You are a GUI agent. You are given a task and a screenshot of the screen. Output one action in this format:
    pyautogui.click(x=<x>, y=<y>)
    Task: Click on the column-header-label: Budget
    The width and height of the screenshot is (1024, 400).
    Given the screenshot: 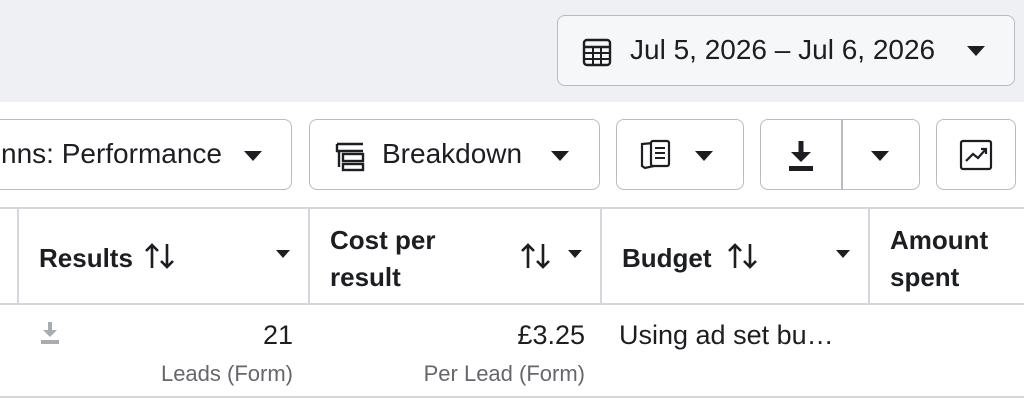 What is the action you would take?
    pyautogui.click(x=667, y=258)
    